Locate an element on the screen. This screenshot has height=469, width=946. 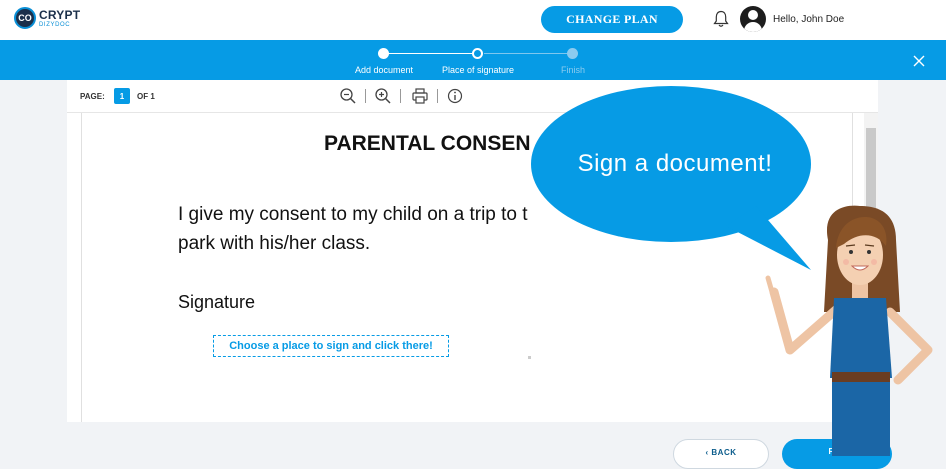
document-title: PARENTAL CONSEN is located at coordinates (427, 143).